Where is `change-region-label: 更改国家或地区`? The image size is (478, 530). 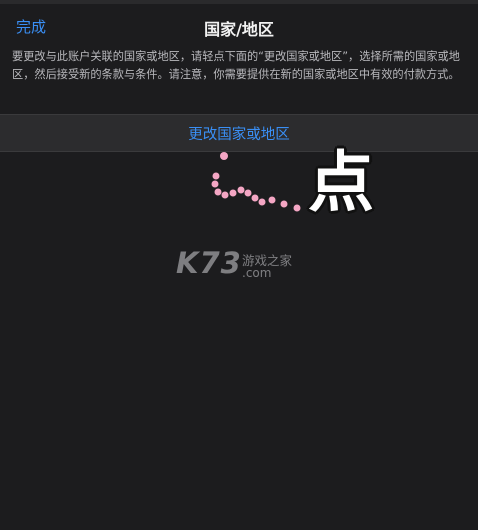 change-region-label: 更改国家或地区 is located at coordinates (239, 135).